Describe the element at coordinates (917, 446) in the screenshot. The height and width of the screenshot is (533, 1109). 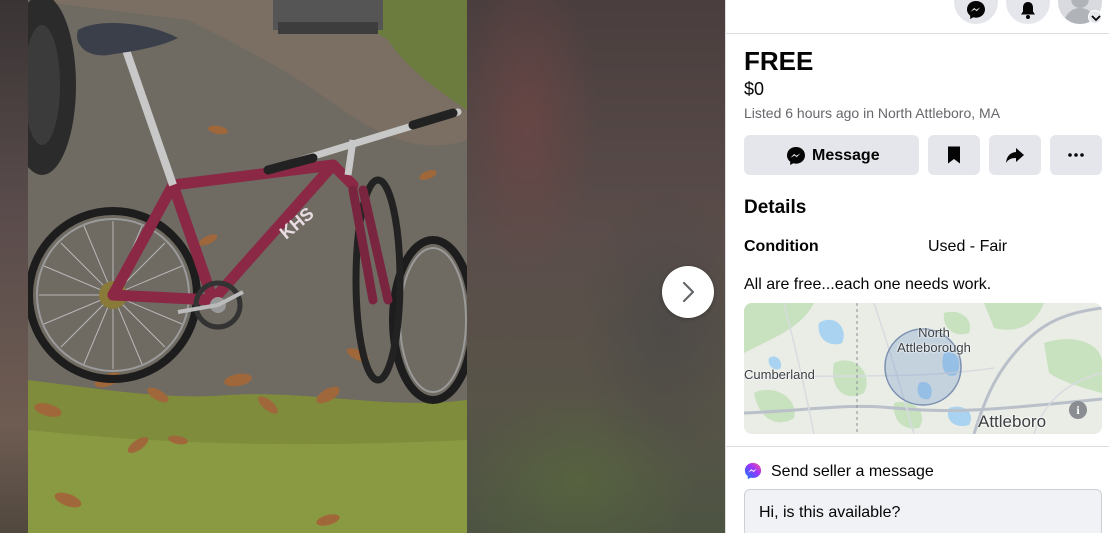
I see `section-divider` at that location.